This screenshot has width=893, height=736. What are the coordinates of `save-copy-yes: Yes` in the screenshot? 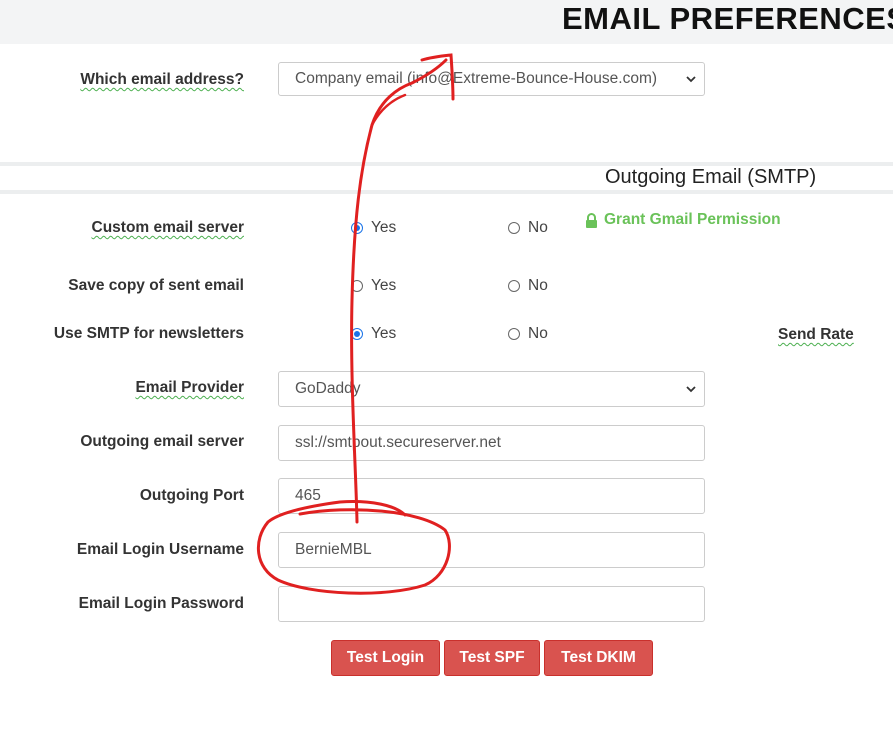 It's located at (373, 286).